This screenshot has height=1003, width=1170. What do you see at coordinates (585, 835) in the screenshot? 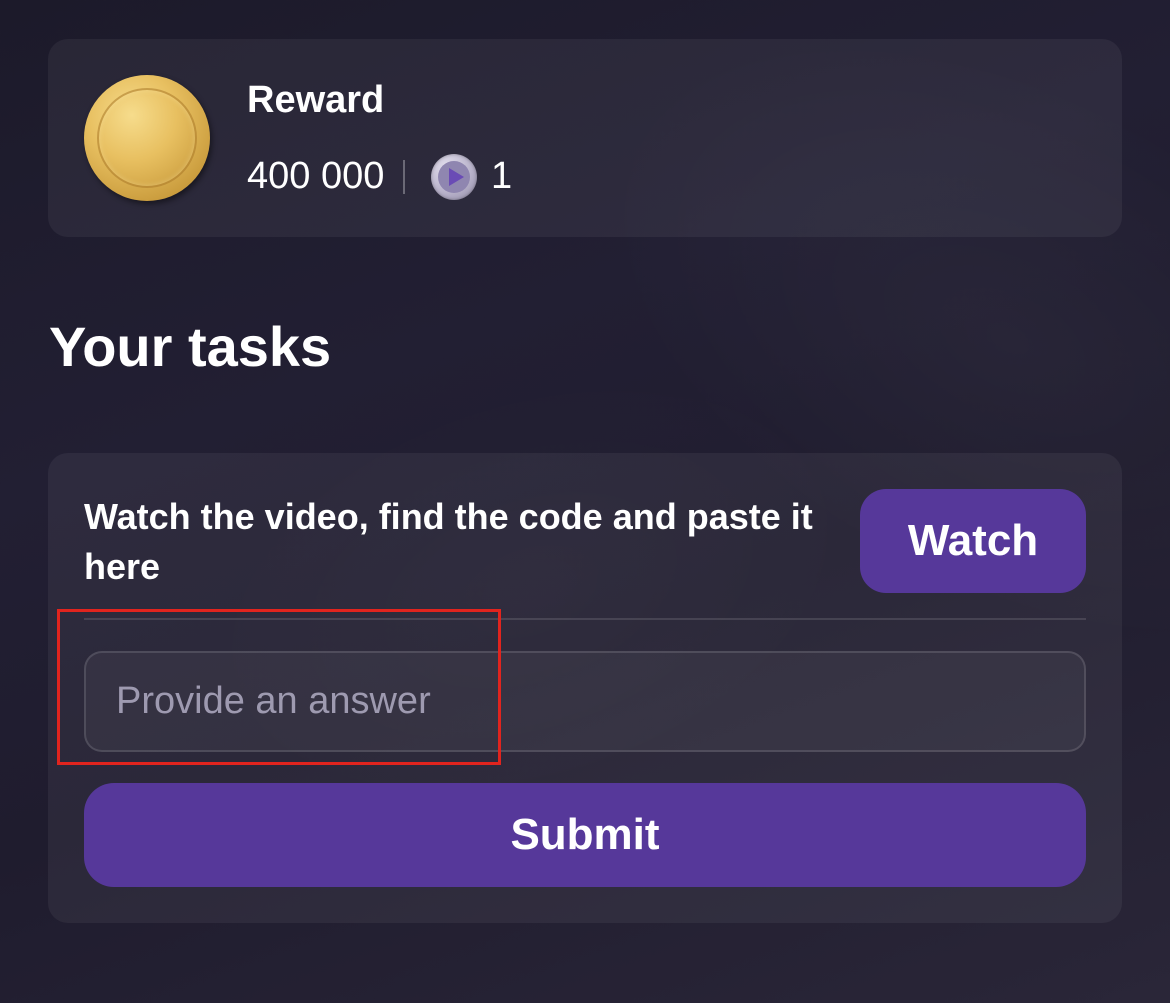
I see `submit-button: Submit` at bounding box center [585, 835].